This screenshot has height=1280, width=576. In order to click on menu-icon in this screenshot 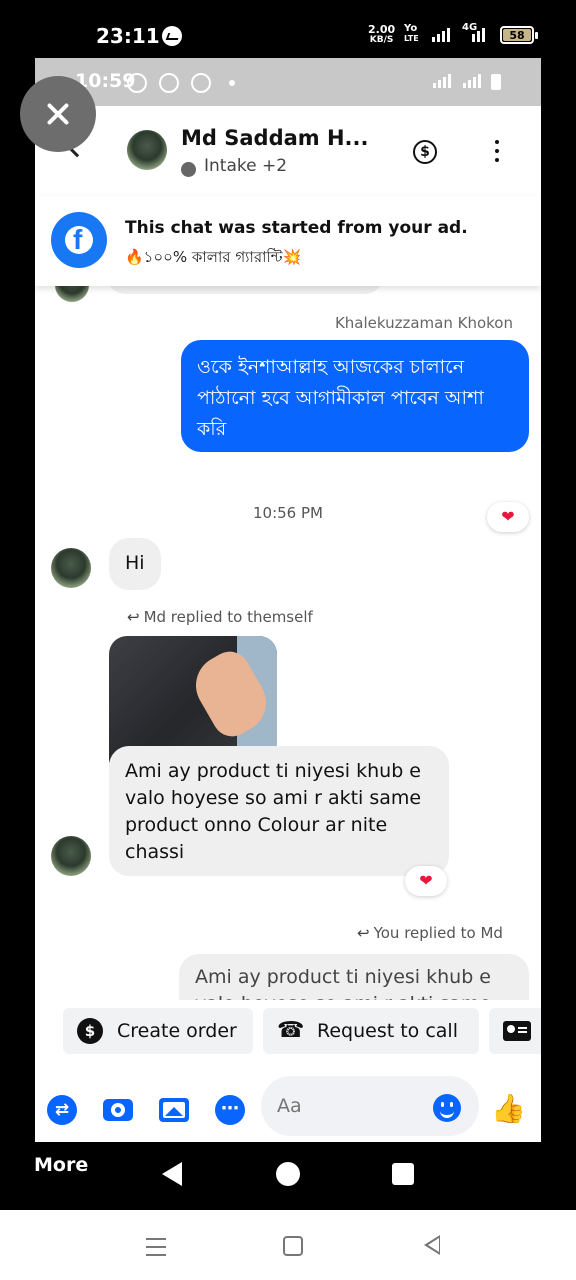, I will do `click(156, 1250)`.